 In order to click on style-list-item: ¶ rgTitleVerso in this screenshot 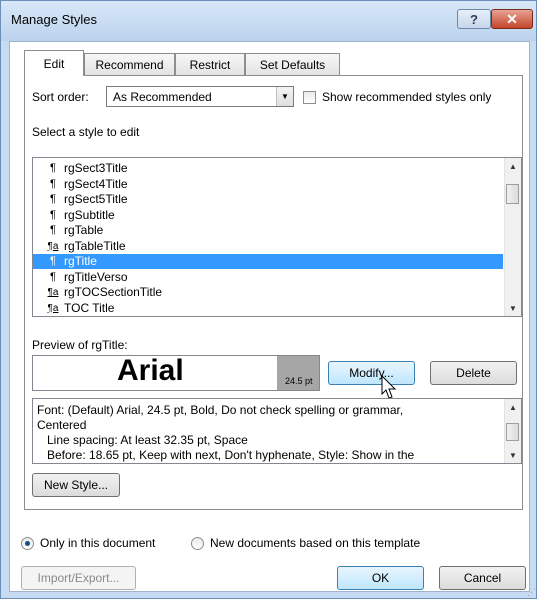, I will do `click(268, 277)`.